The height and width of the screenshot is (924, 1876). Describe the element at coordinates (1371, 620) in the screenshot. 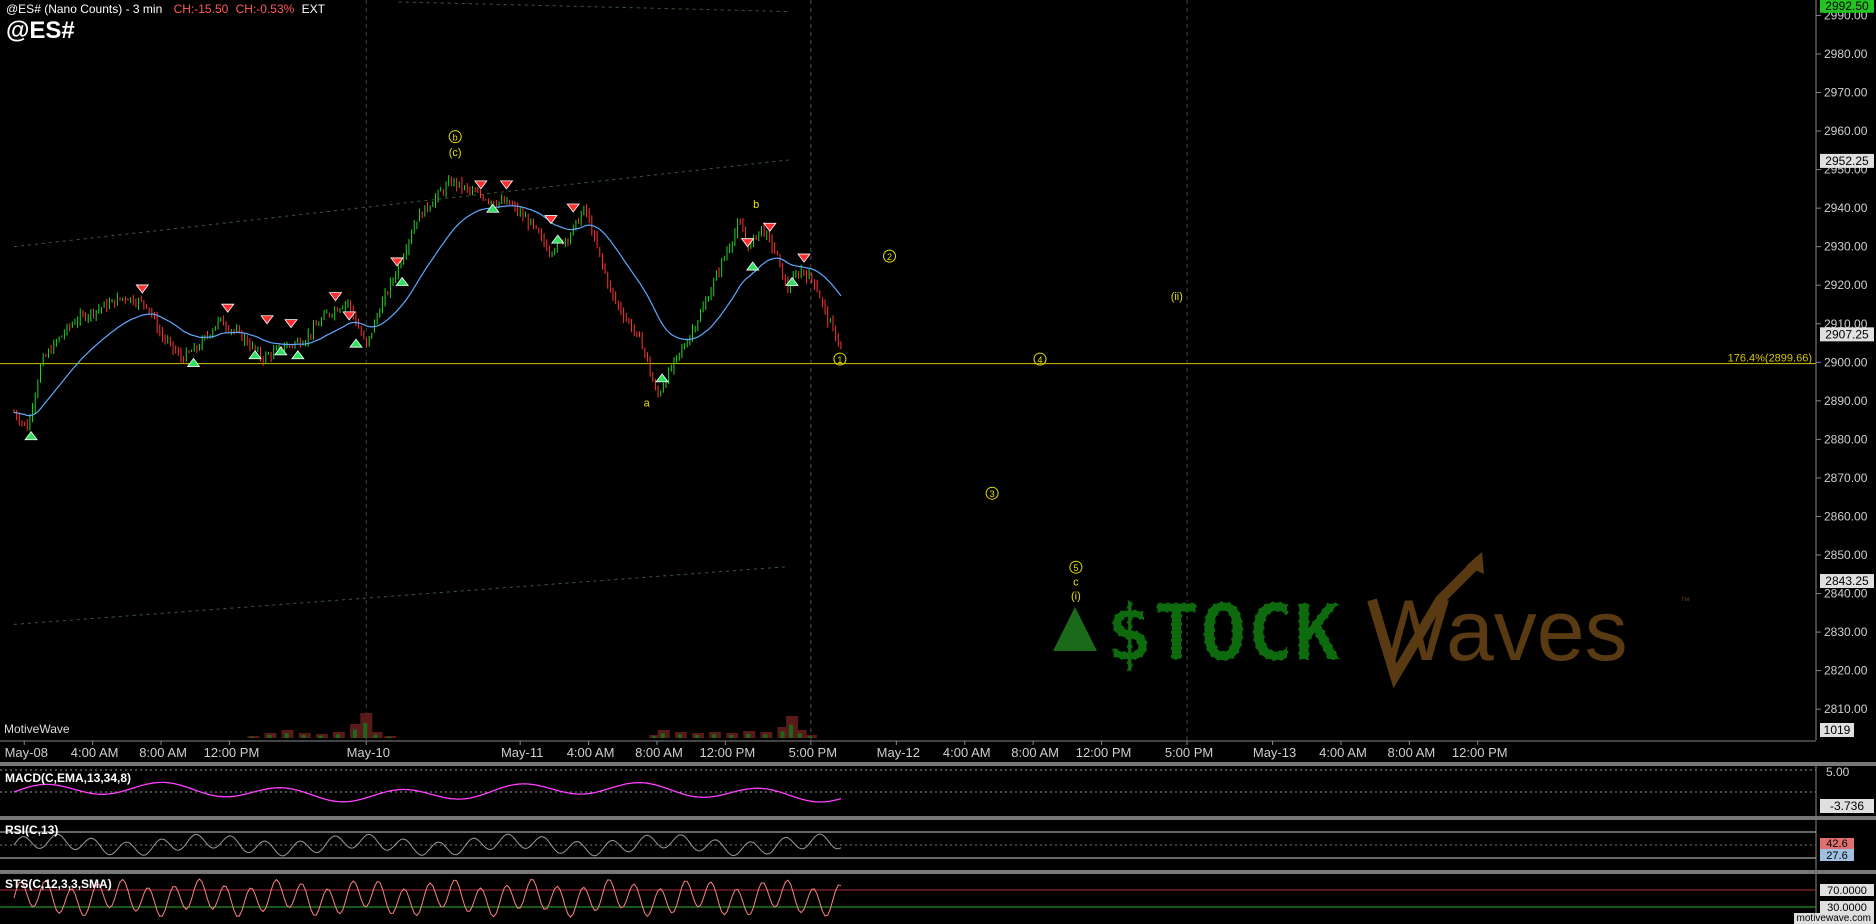

I see `stockwaves-logo: $TOCK Waves ™` at that location.